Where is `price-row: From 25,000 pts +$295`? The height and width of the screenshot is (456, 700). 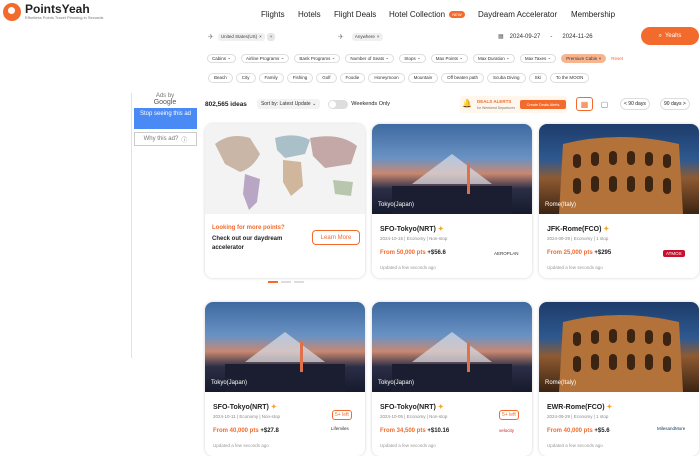
price-row: From 25,000 pts +$295 is located at coordinates (579, 253).